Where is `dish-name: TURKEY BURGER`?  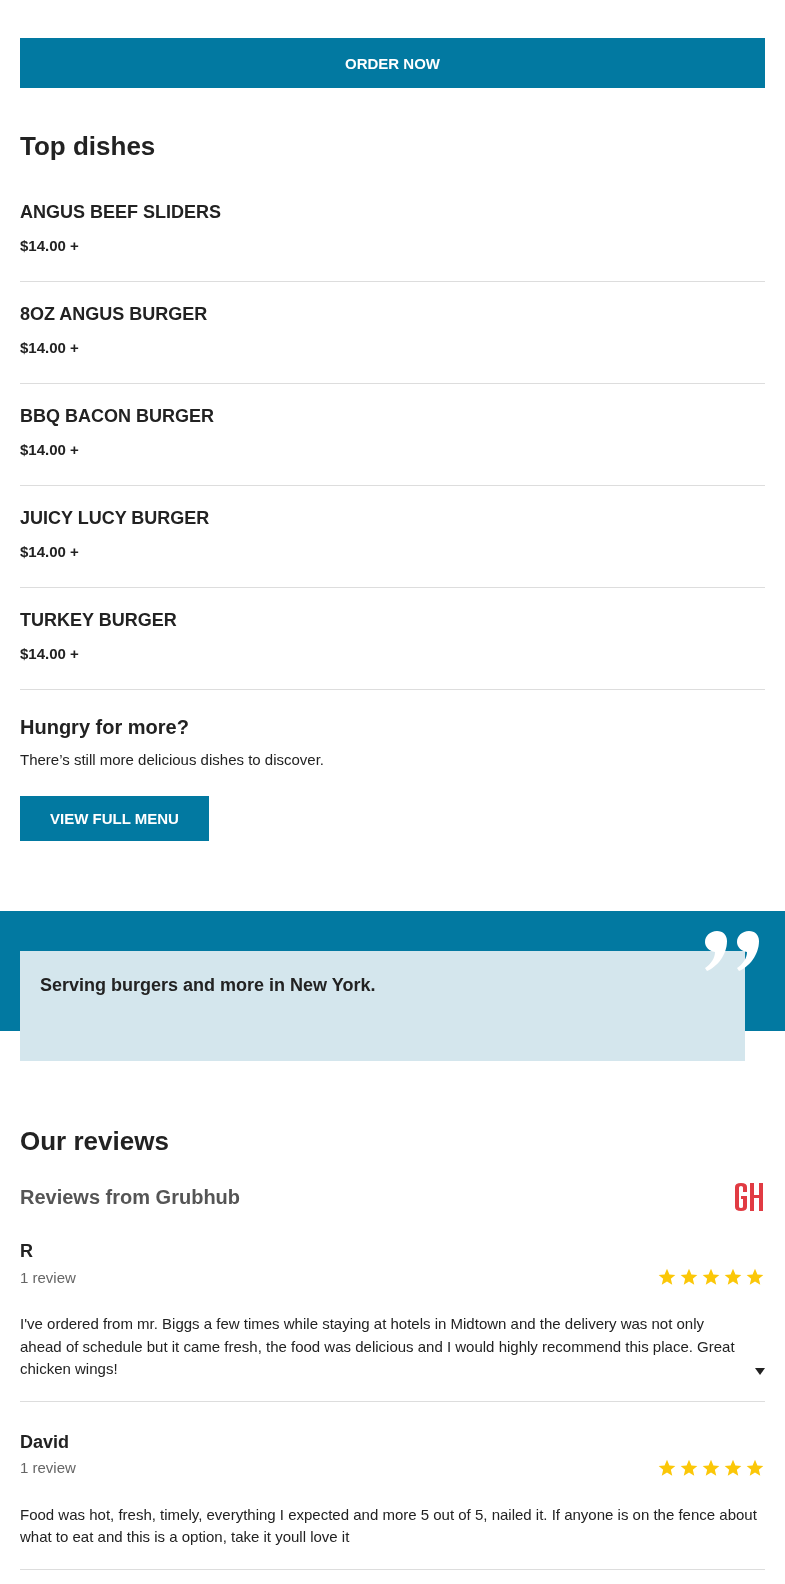 dish-name: TURKEY BURGER is located at coordinates (392, 620).